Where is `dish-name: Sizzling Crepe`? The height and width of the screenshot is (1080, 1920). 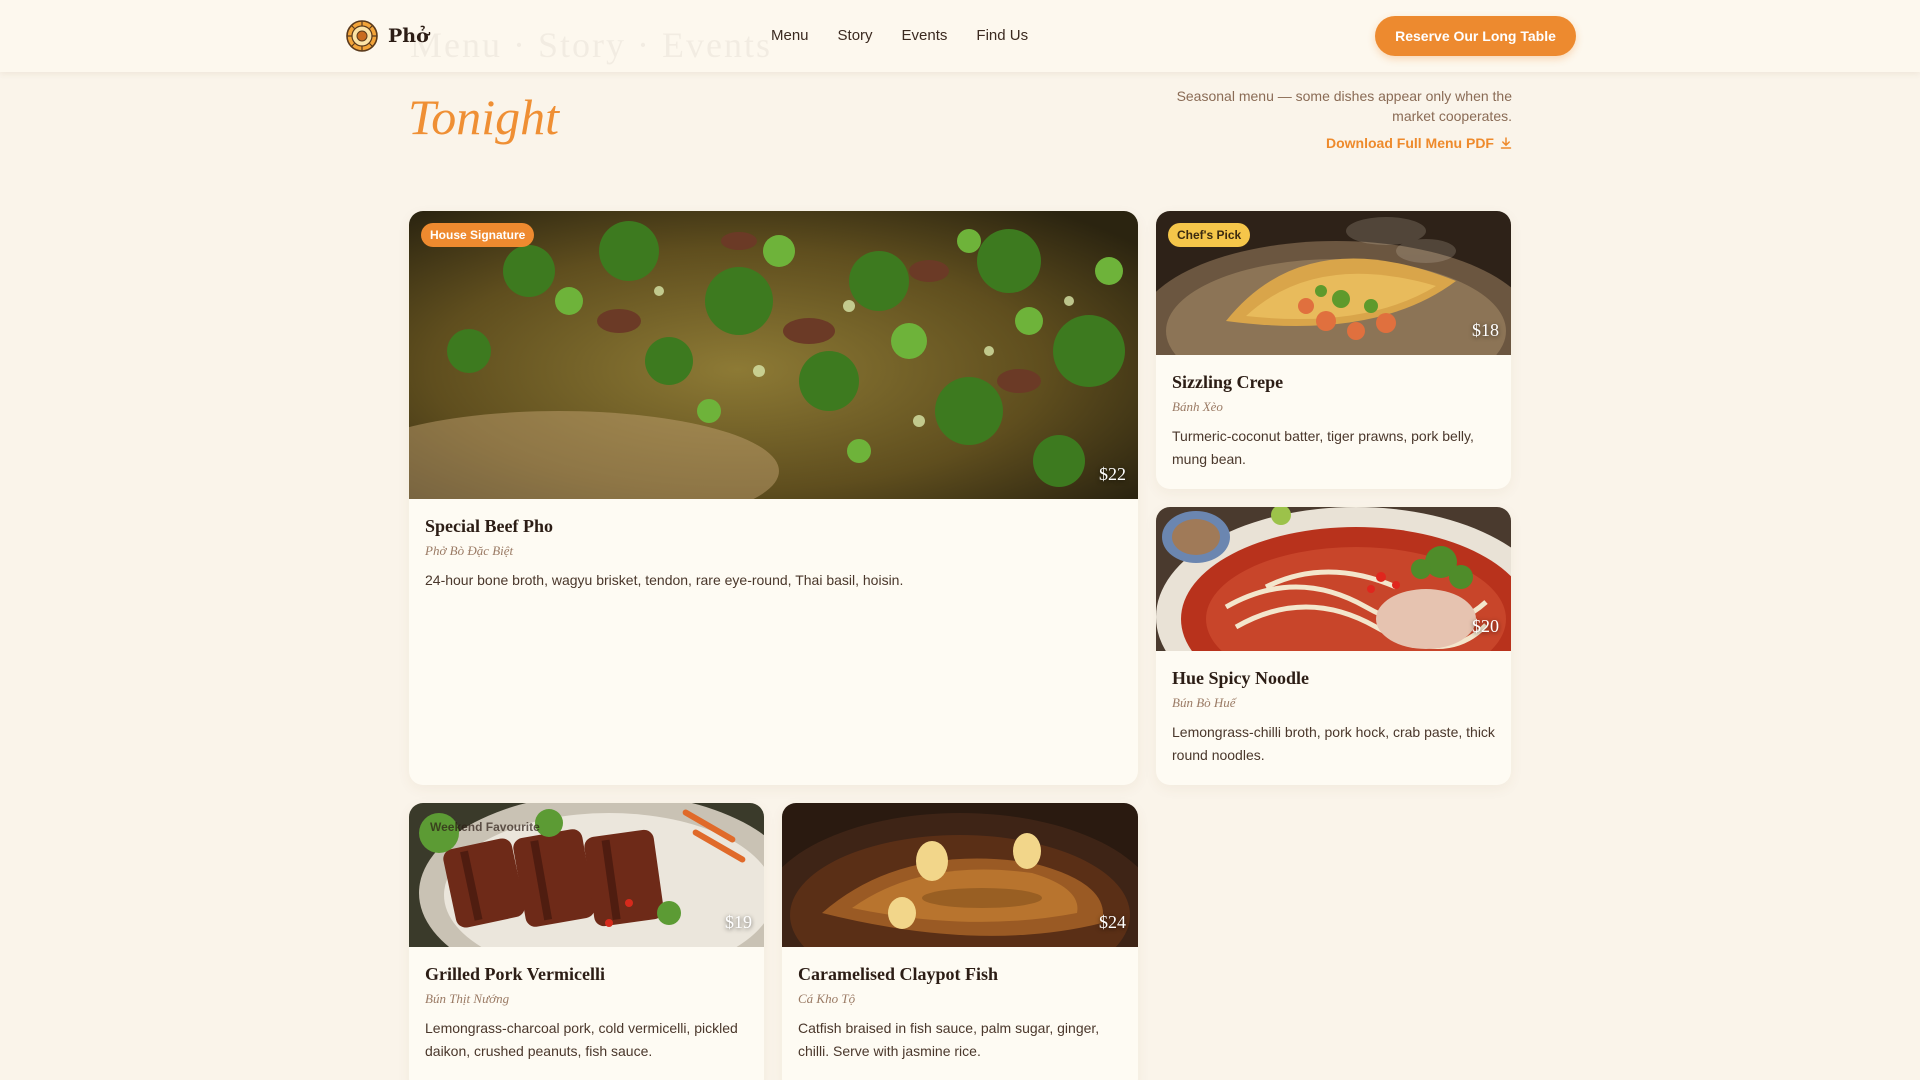 dish-name: Sizzling Crepe is located at coordinates (1228, 382).